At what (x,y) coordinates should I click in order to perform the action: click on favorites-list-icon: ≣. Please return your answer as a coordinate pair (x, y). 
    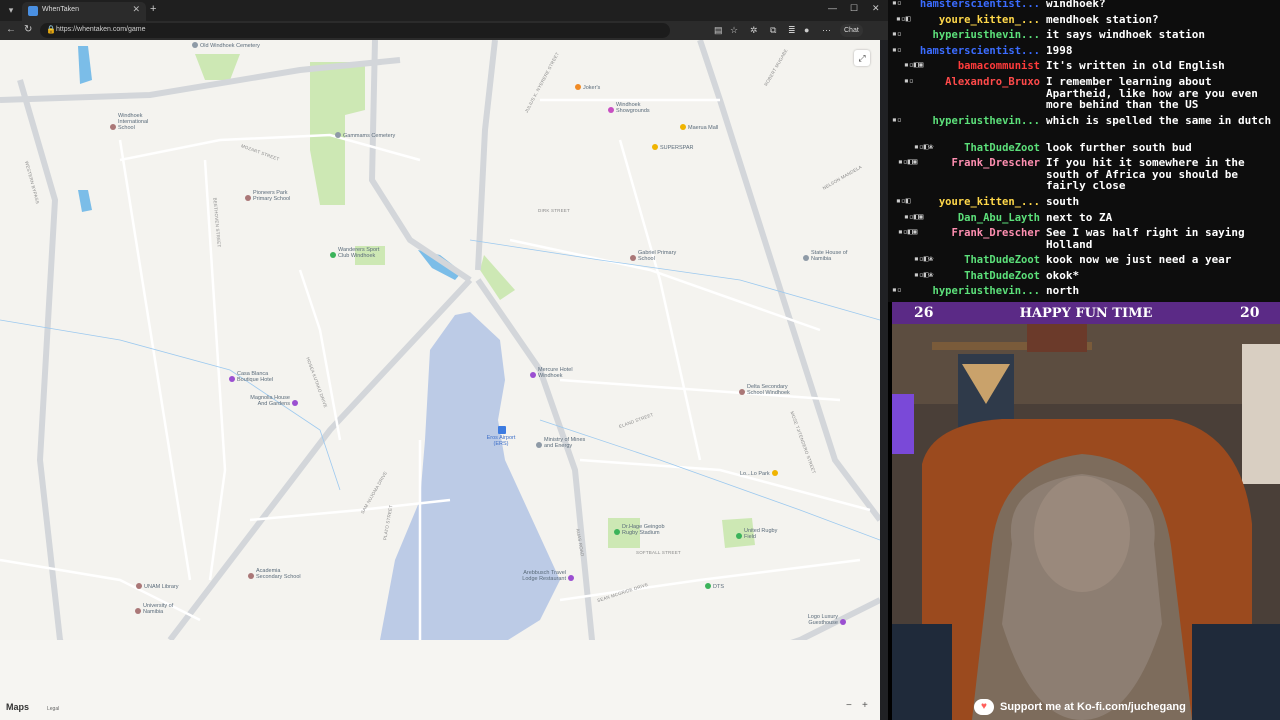
    Looking at the image, I should click on (792, 30).